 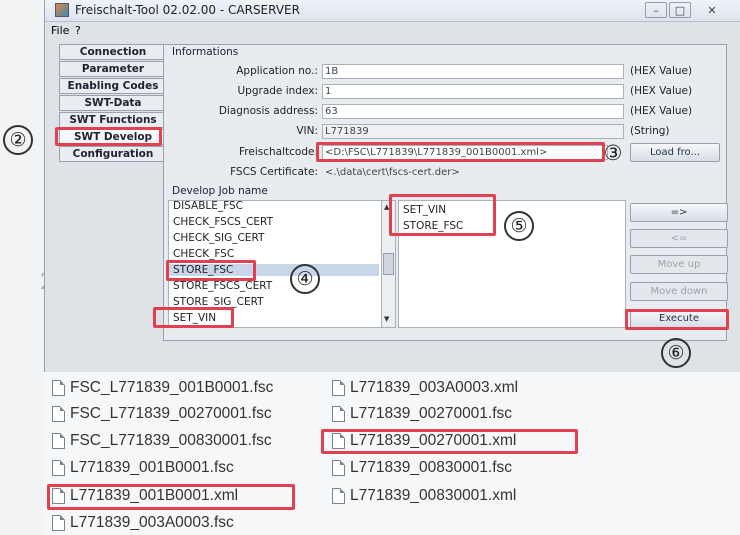 What do you see at coordinates (680, 10) in the screenshot?
I see `maximize-button: □` at bounding box center [680, 10].